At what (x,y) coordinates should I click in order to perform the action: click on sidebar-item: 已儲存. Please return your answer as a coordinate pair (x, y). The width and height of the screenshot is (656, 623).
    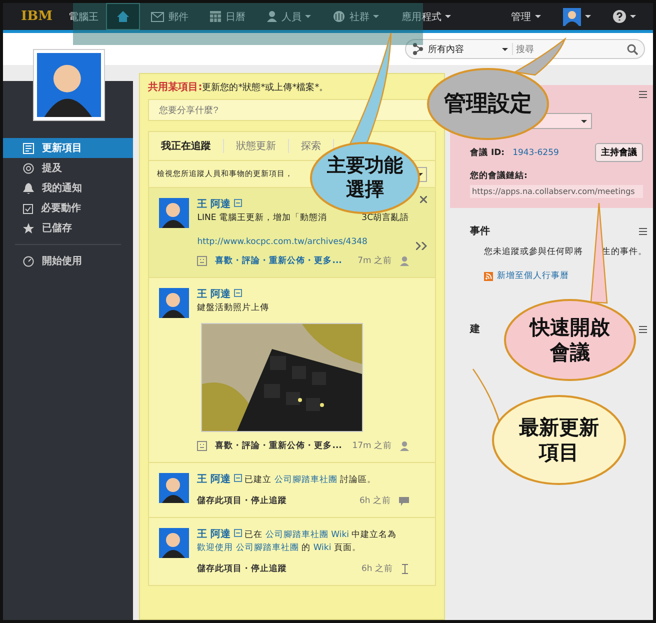
    Looking at the image, I should click on (68, 228).